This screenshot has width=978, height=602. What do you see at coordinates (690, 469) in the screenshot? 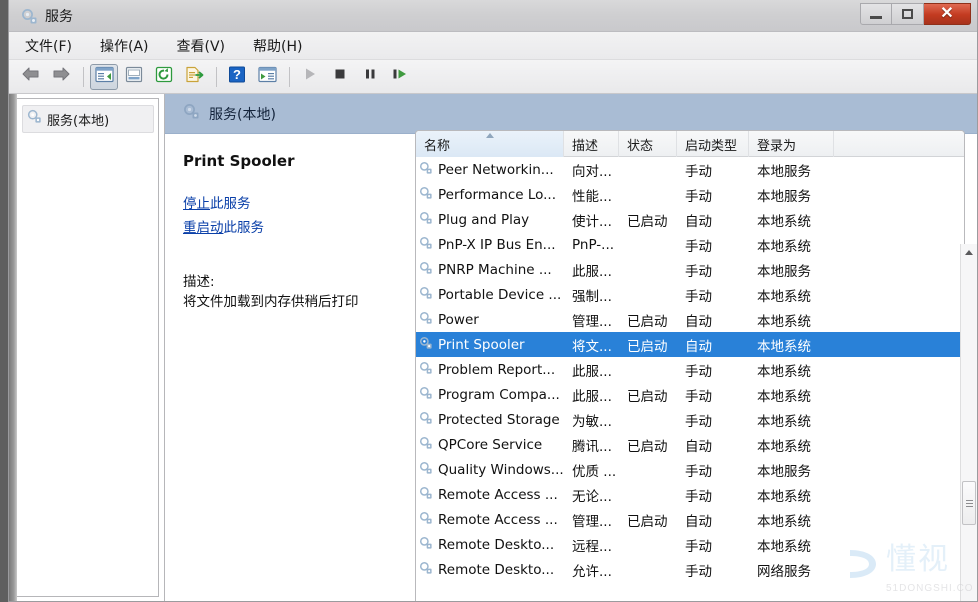
I see `table-row: Quality Windows... 优质 ... 手动 本地服务` at bounding box center [690, 469].